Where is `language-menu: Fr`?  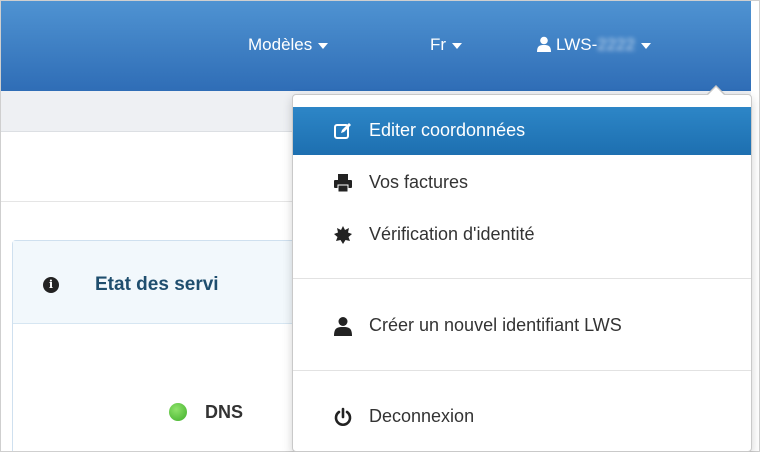 language-menu: Fr is located at coordinates (446, 45).